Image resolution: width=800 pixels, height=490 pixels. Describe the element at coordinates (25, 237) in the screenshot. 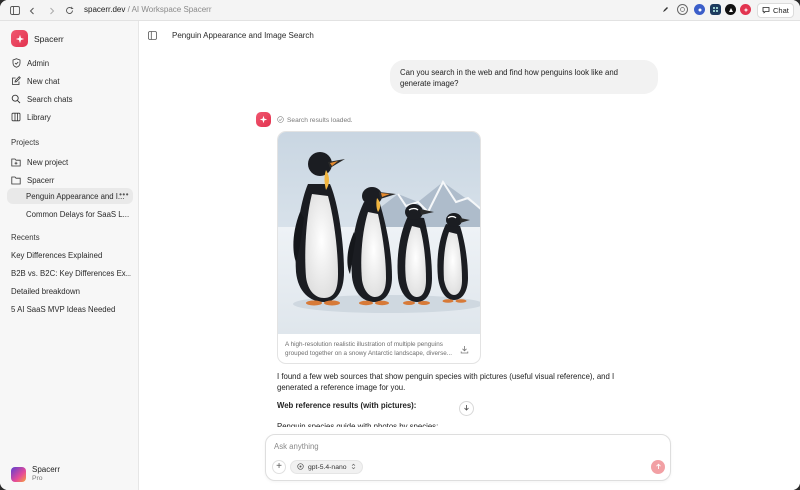

I see `recents-heading: Recents` at that location.